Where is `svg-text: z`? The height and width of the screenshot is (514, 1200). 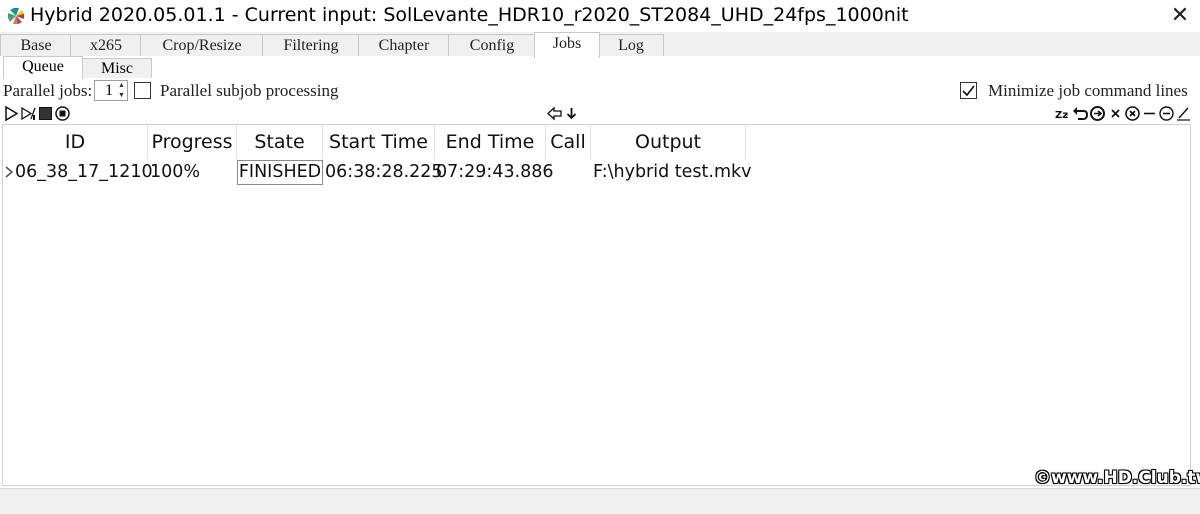
svg-text: z is located at coordinates (1066, 116).